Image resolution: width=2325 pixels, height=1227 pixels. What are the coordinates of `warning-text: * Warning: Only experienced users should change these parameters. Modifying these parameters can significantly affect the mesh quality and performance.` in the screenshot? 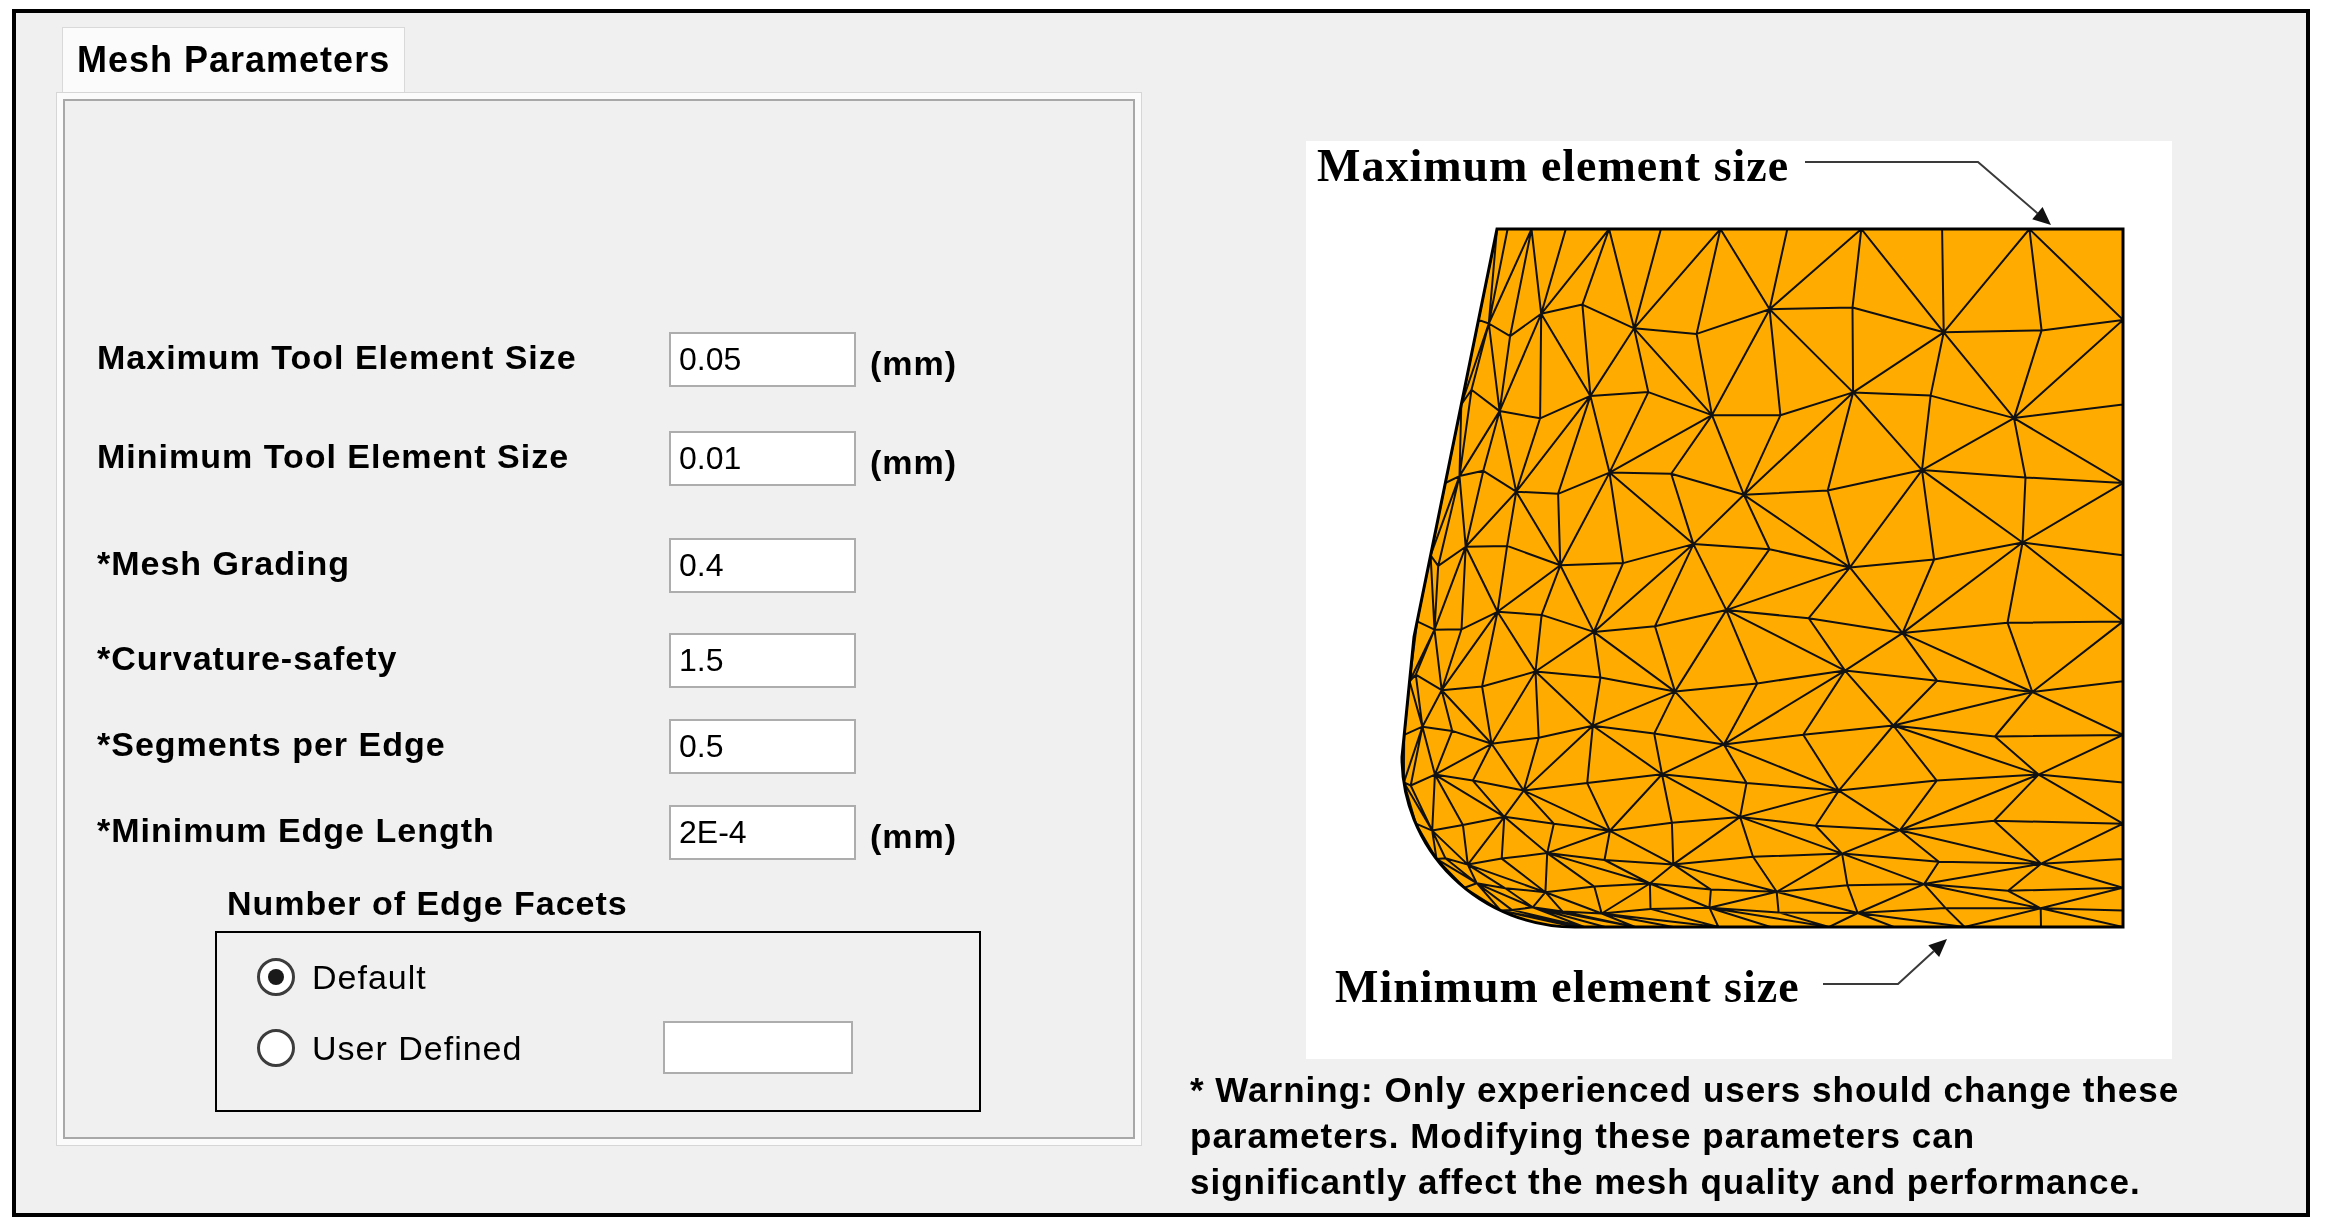 It's located at (1685, 1136).